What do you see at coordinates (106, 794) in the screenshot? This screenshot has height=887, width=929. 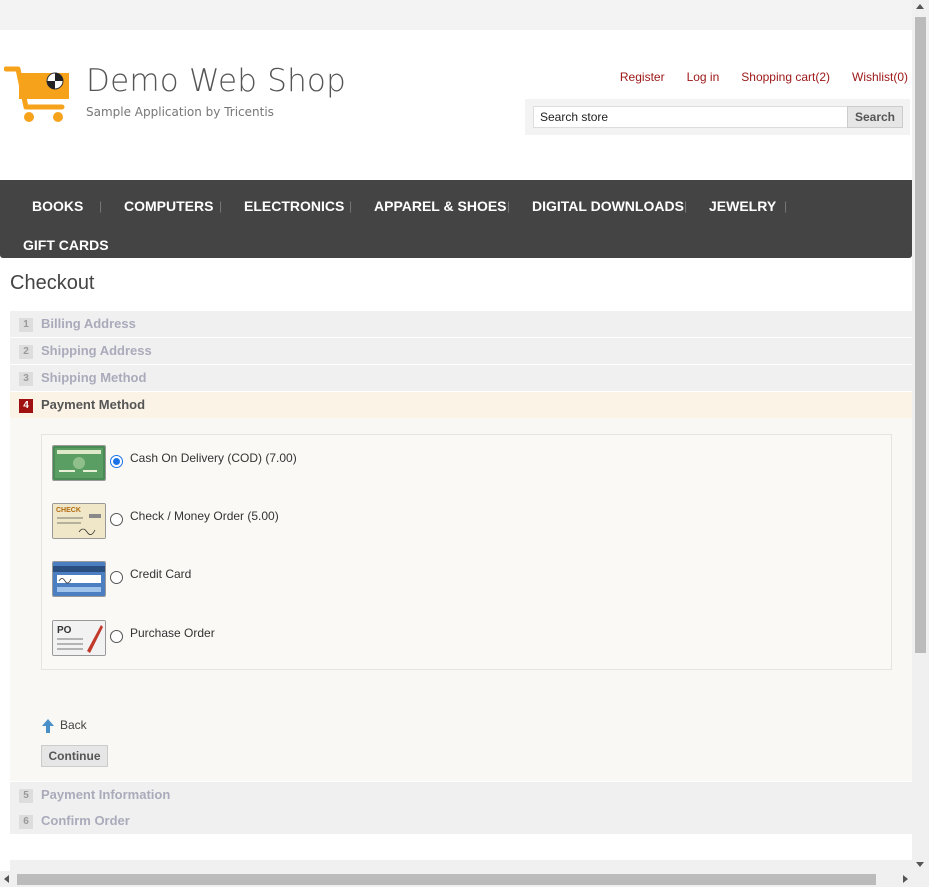 I see `step-label: Payment Information` at bounding box center [106, 794].